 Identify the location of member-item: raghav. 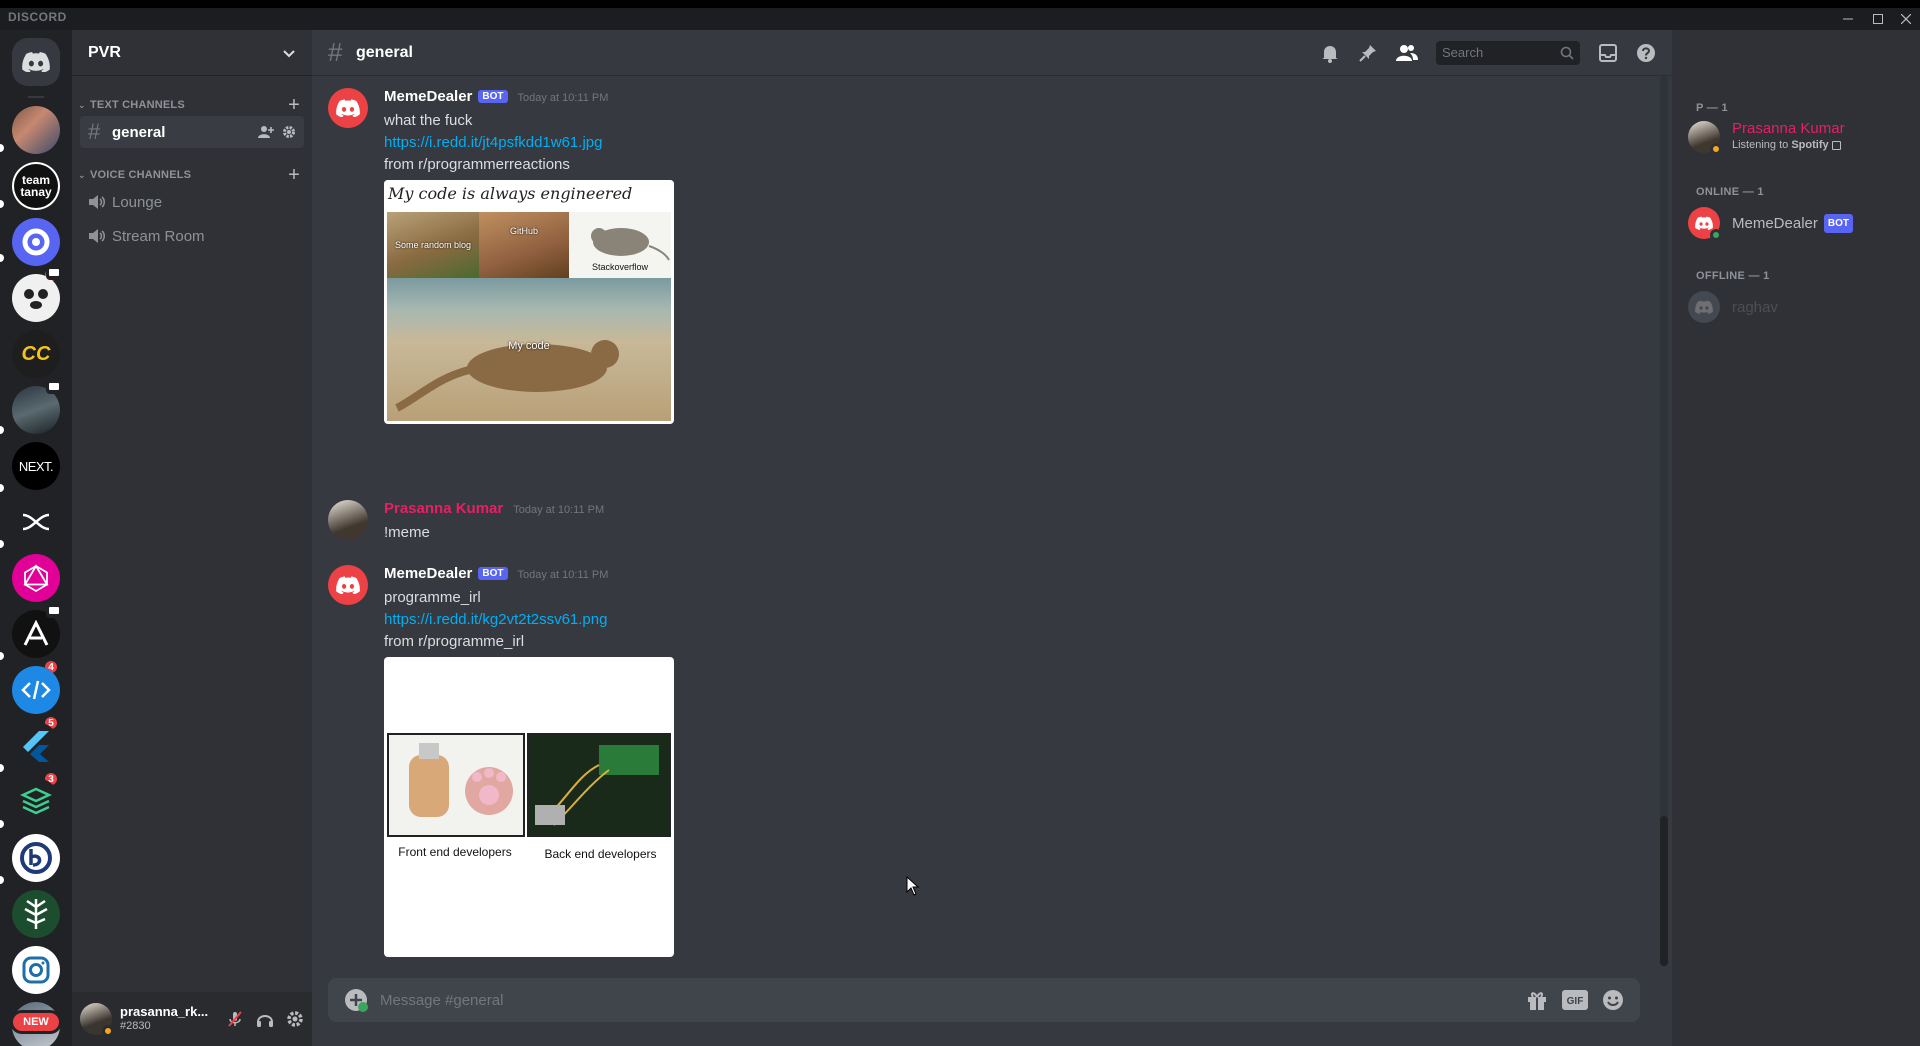
(1800, 307).